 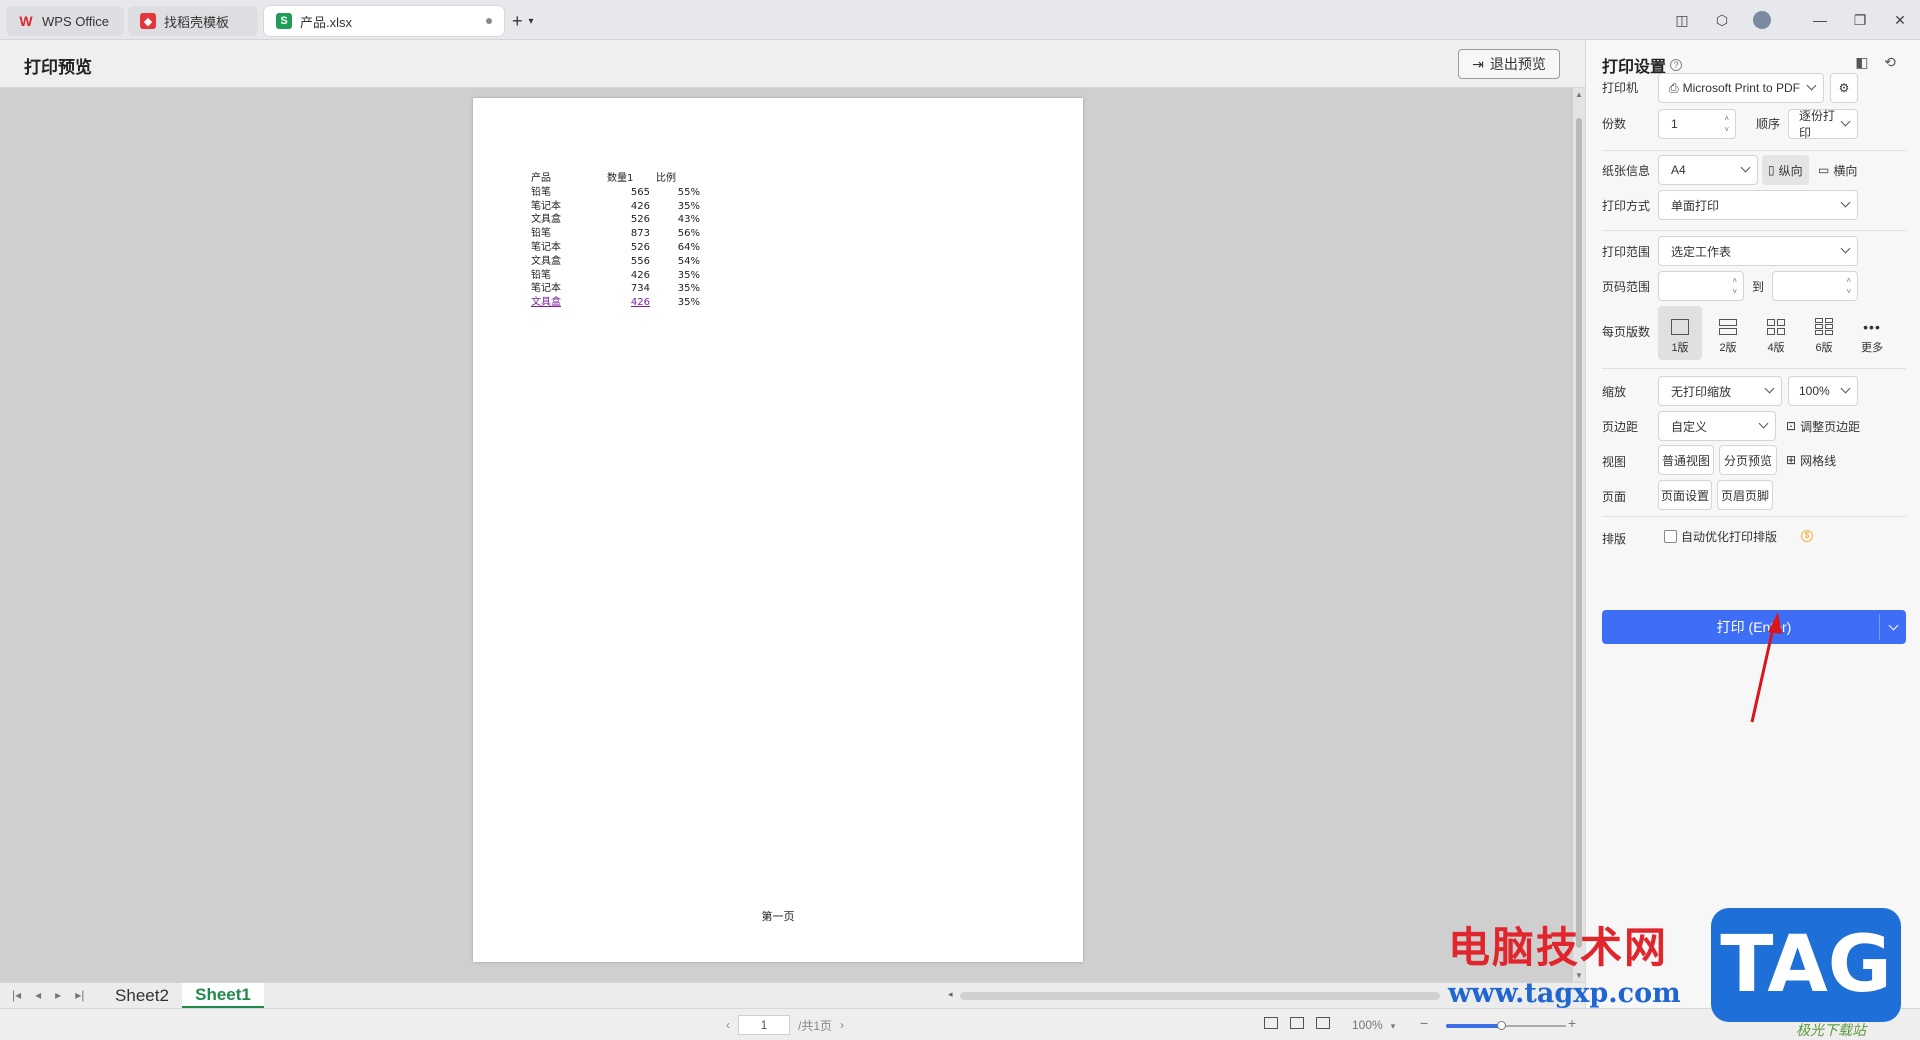 I want to click on print-range-value: 选定工作表, so click(x=1701, y=251).